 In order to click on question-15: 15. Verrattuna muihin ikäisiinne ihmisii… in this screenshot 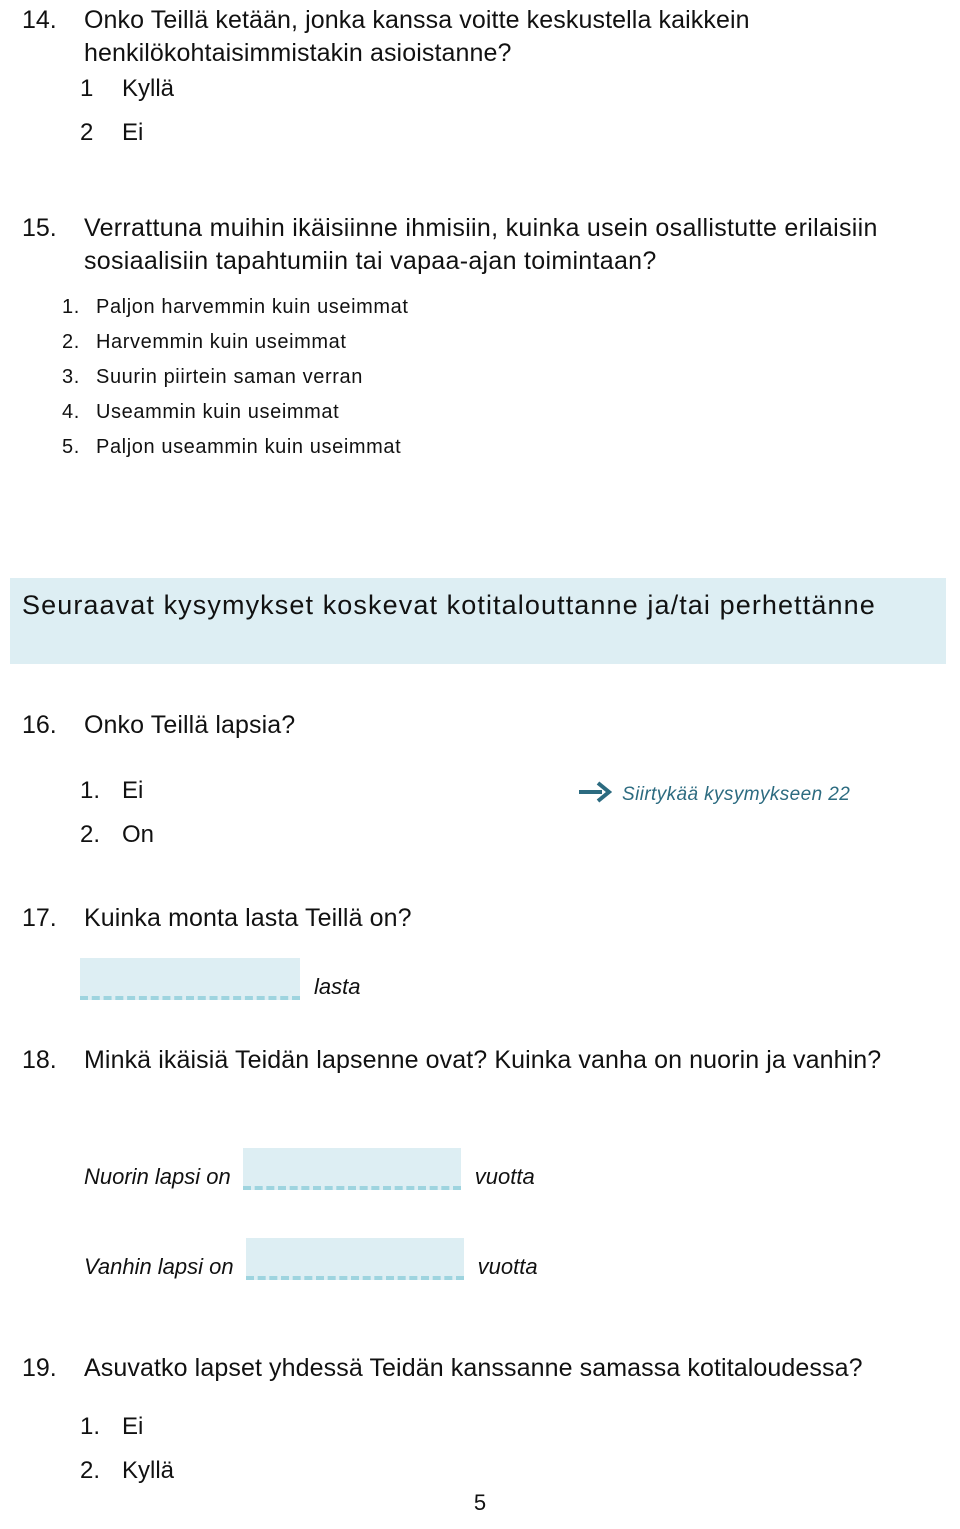, I will do `click(472, 245)`.